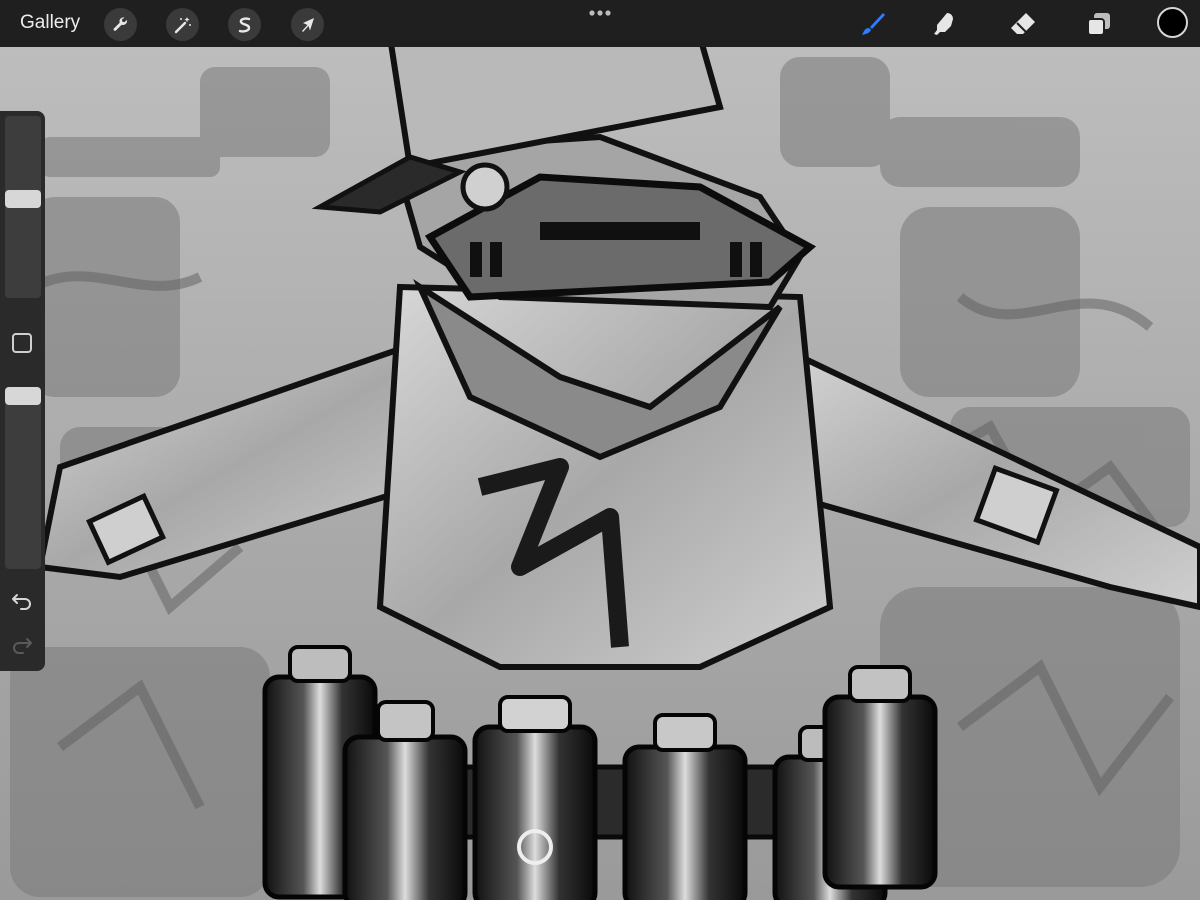  I want to click on layers-icon, so click(1098, 24).